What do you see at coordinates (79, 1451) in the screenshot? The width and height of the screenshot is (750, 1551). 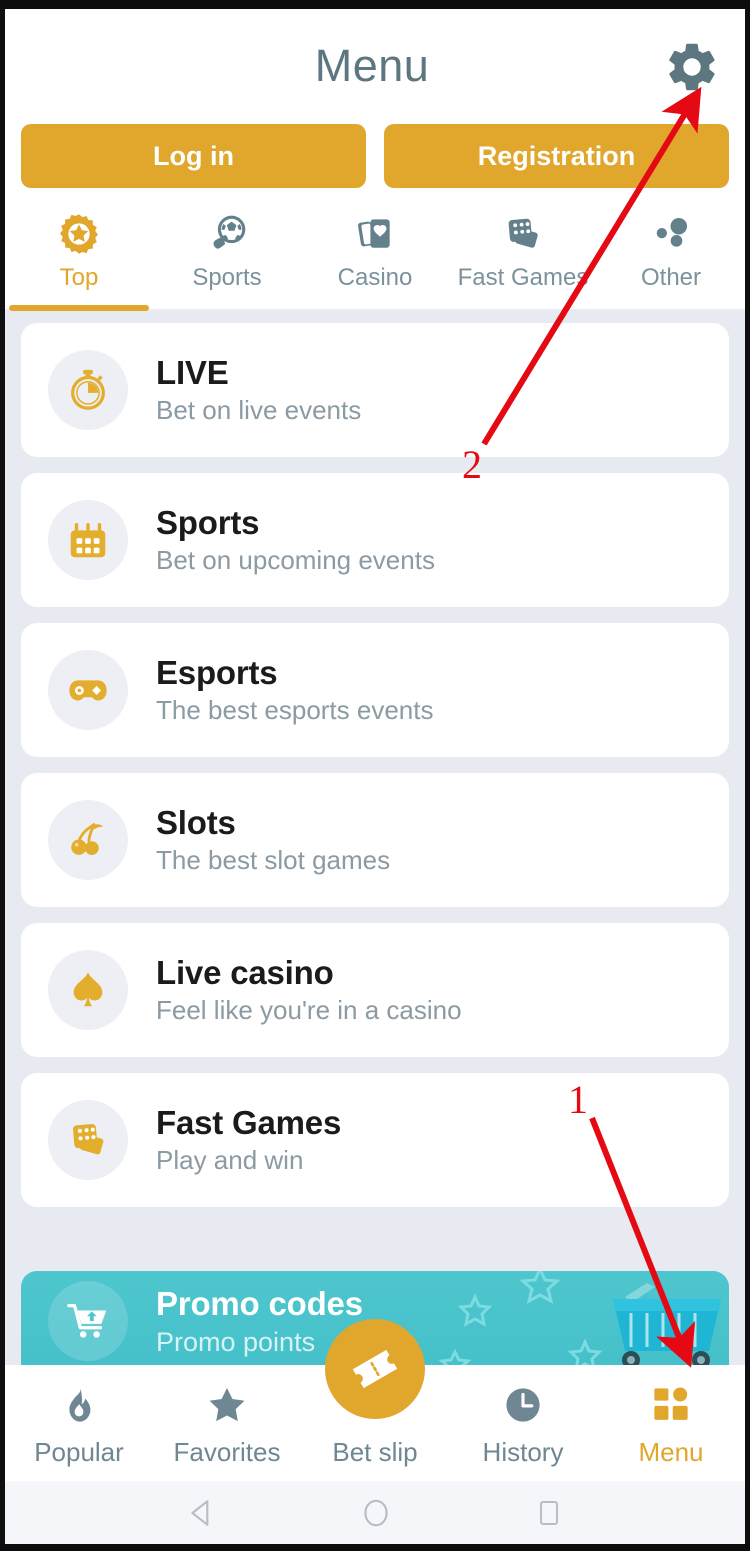 I see `nav-label: Popular` at bounding box center [79, 1451].